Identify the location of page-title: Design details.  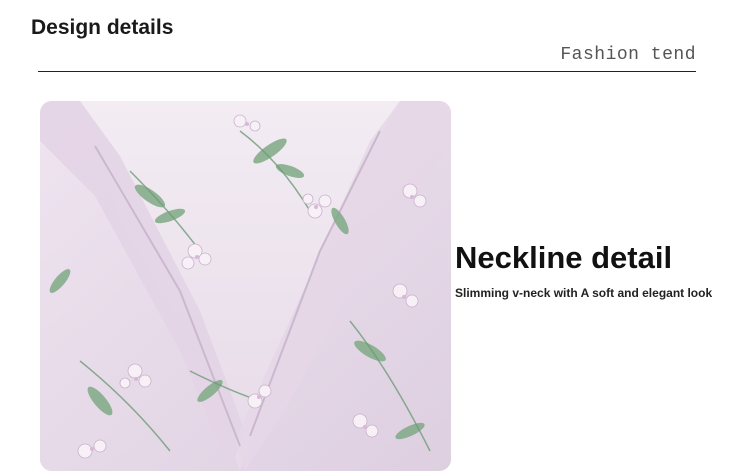
(102, 27).